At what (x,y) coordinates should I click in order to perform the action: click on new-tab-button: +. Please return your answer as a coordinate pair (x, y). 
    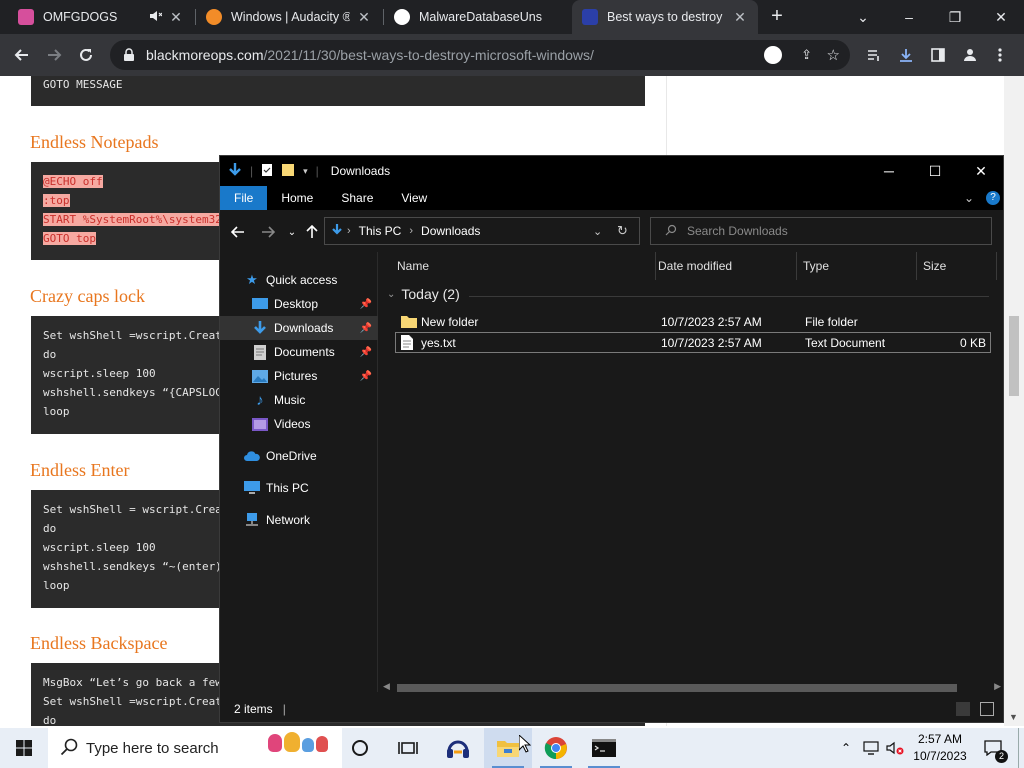
    Looking at the image, I should click on (777, 17).